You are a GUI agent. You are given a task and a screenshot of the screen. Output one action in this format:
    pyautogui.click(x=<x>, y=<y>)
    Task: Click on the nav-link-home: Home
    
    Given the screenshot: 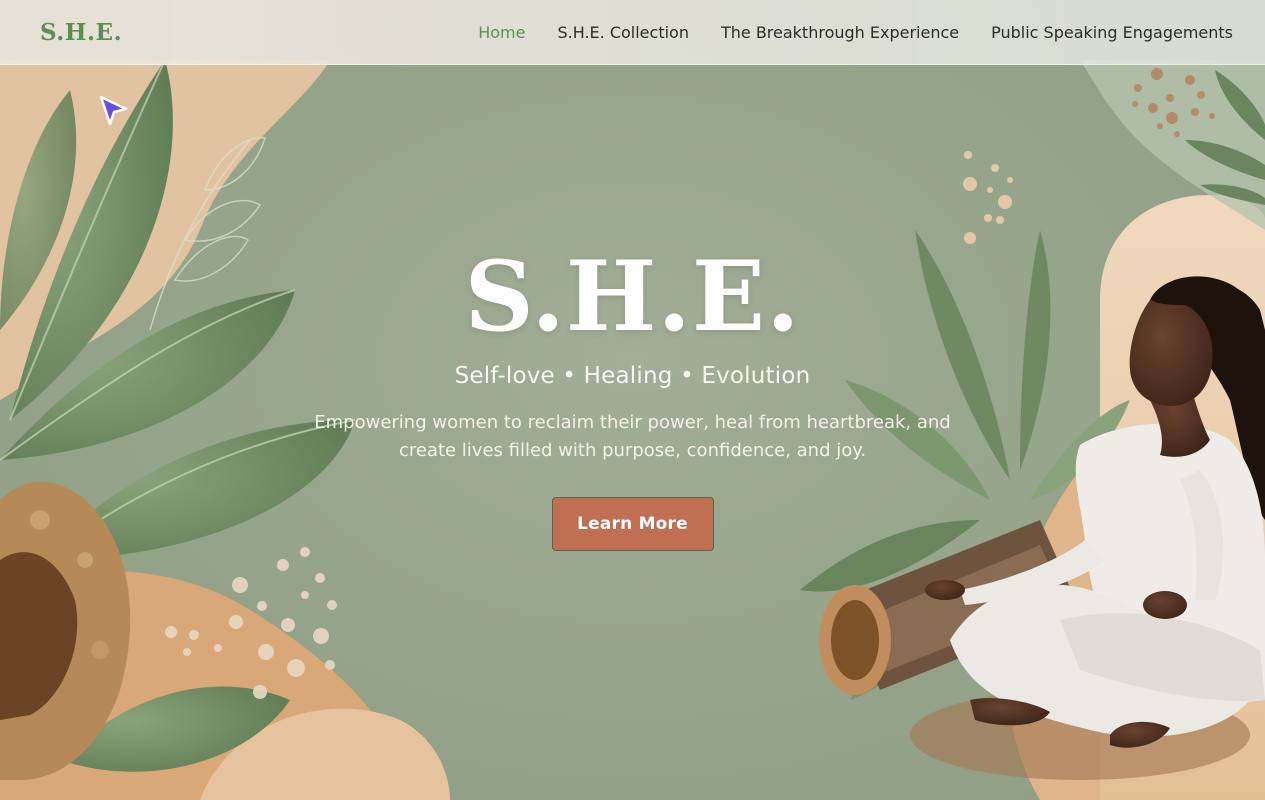 What is the action you would take?
    pyautogui.click(x=501, y=32)
    